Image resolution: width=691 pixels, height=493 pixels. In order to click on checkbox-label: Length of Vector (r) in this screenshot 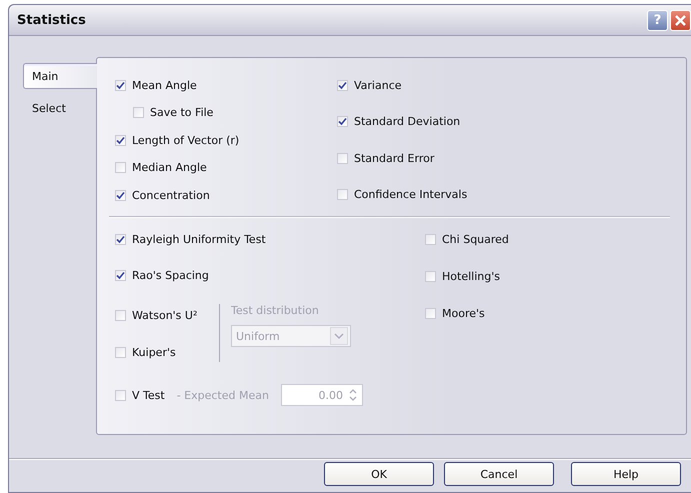, I will do `click(186, 140)`.